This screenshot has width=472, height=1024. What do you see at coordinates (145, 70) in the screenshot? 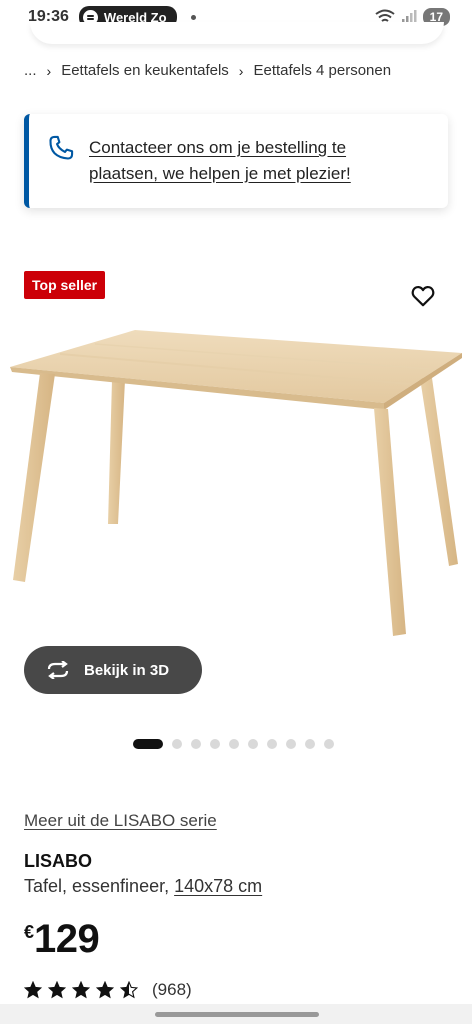
I see `breadcrumb-item-eettafels-keukentafels: Eettafels en keukentafels` at bounding box center [145, 70].